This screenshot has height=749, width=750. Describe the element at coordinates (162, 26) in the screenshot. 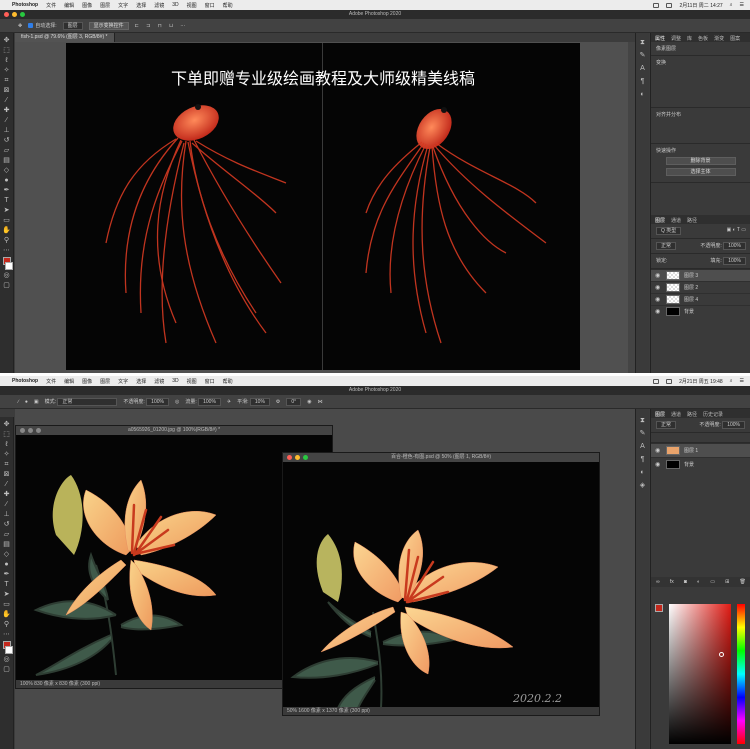

I see `align-icons: ⊏ ⊐ ⊓ ⊔ ⋯` at that location.